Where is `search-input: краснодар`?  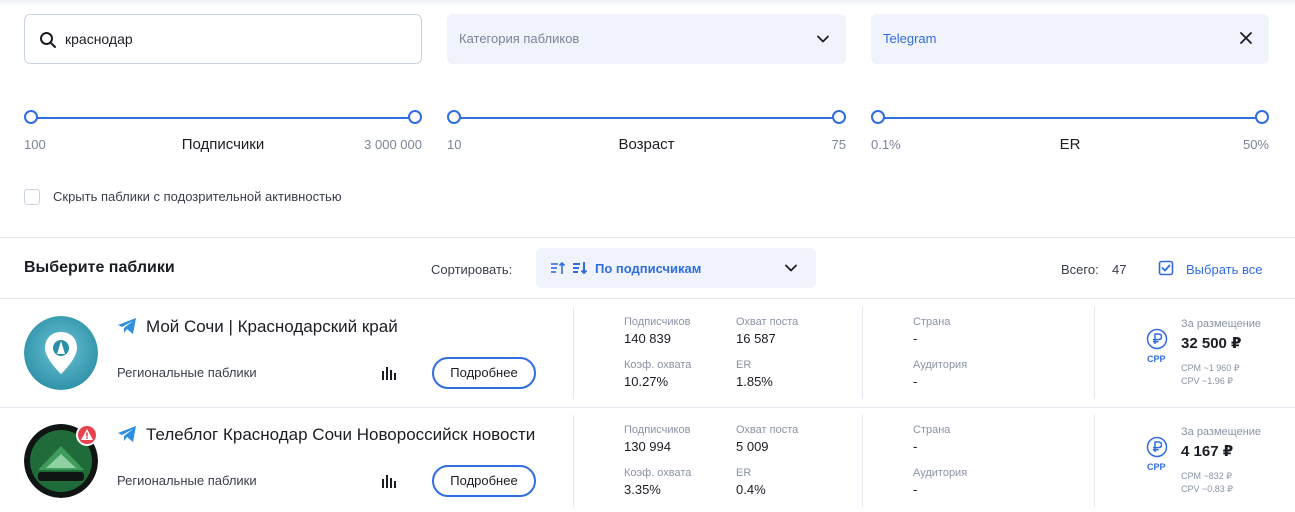 search-input: краснодар is located at coordinates (223, 39).